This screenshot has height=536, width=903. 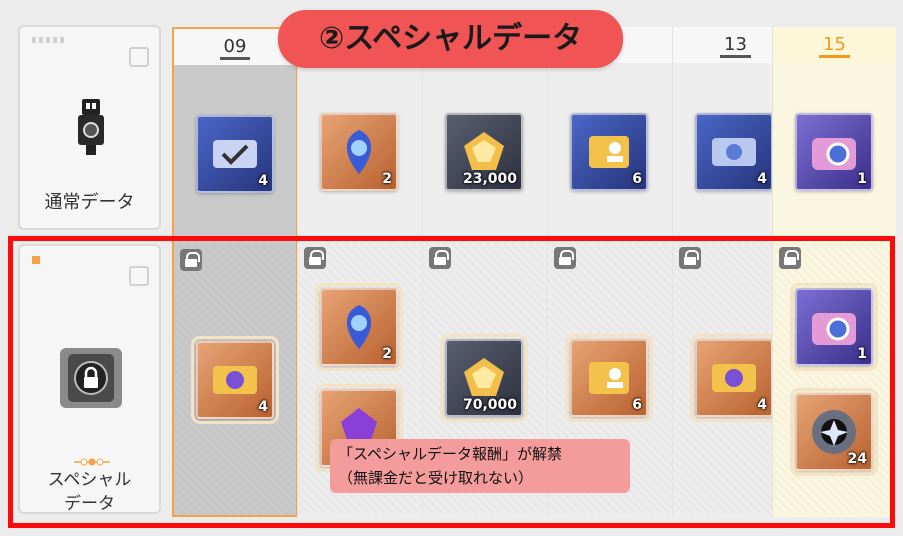 What do you see at coordinates (450, 39) in the screenshot?
I see `special-data-title-banner: ②スペシャルデータ` at bounding box center [450, 39].